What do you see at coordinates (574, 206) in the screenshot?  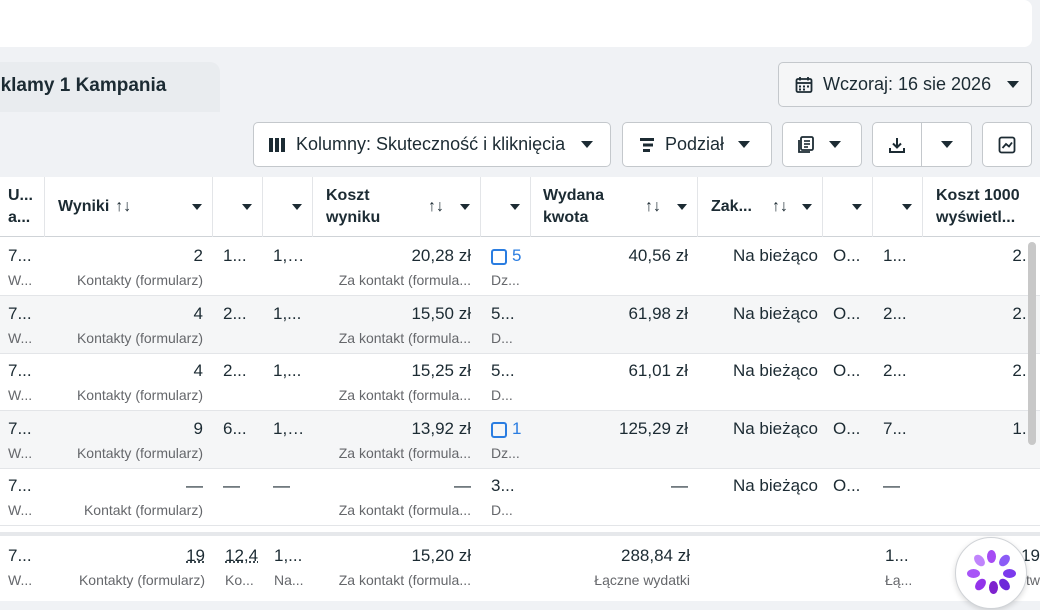 I see `column-header-label: Wydana kwota` at bounding box center [574, 206].